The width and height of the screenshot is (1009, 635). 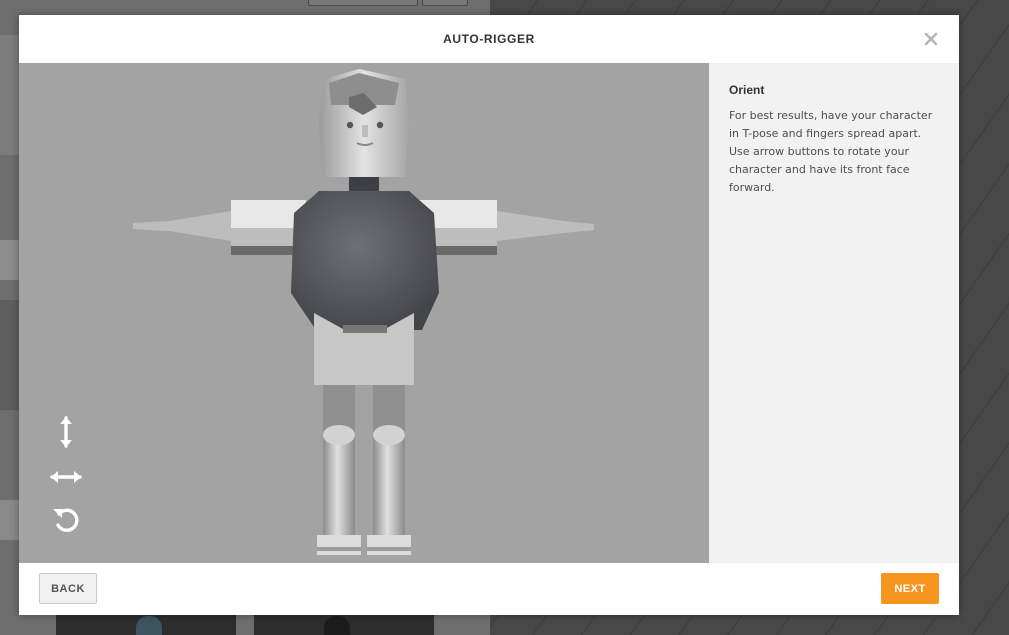 What do you see at coordinates (489, 589) in the screenshot?
I see `modal-footer: BACK NEXT` at bounding box center [489, 589].